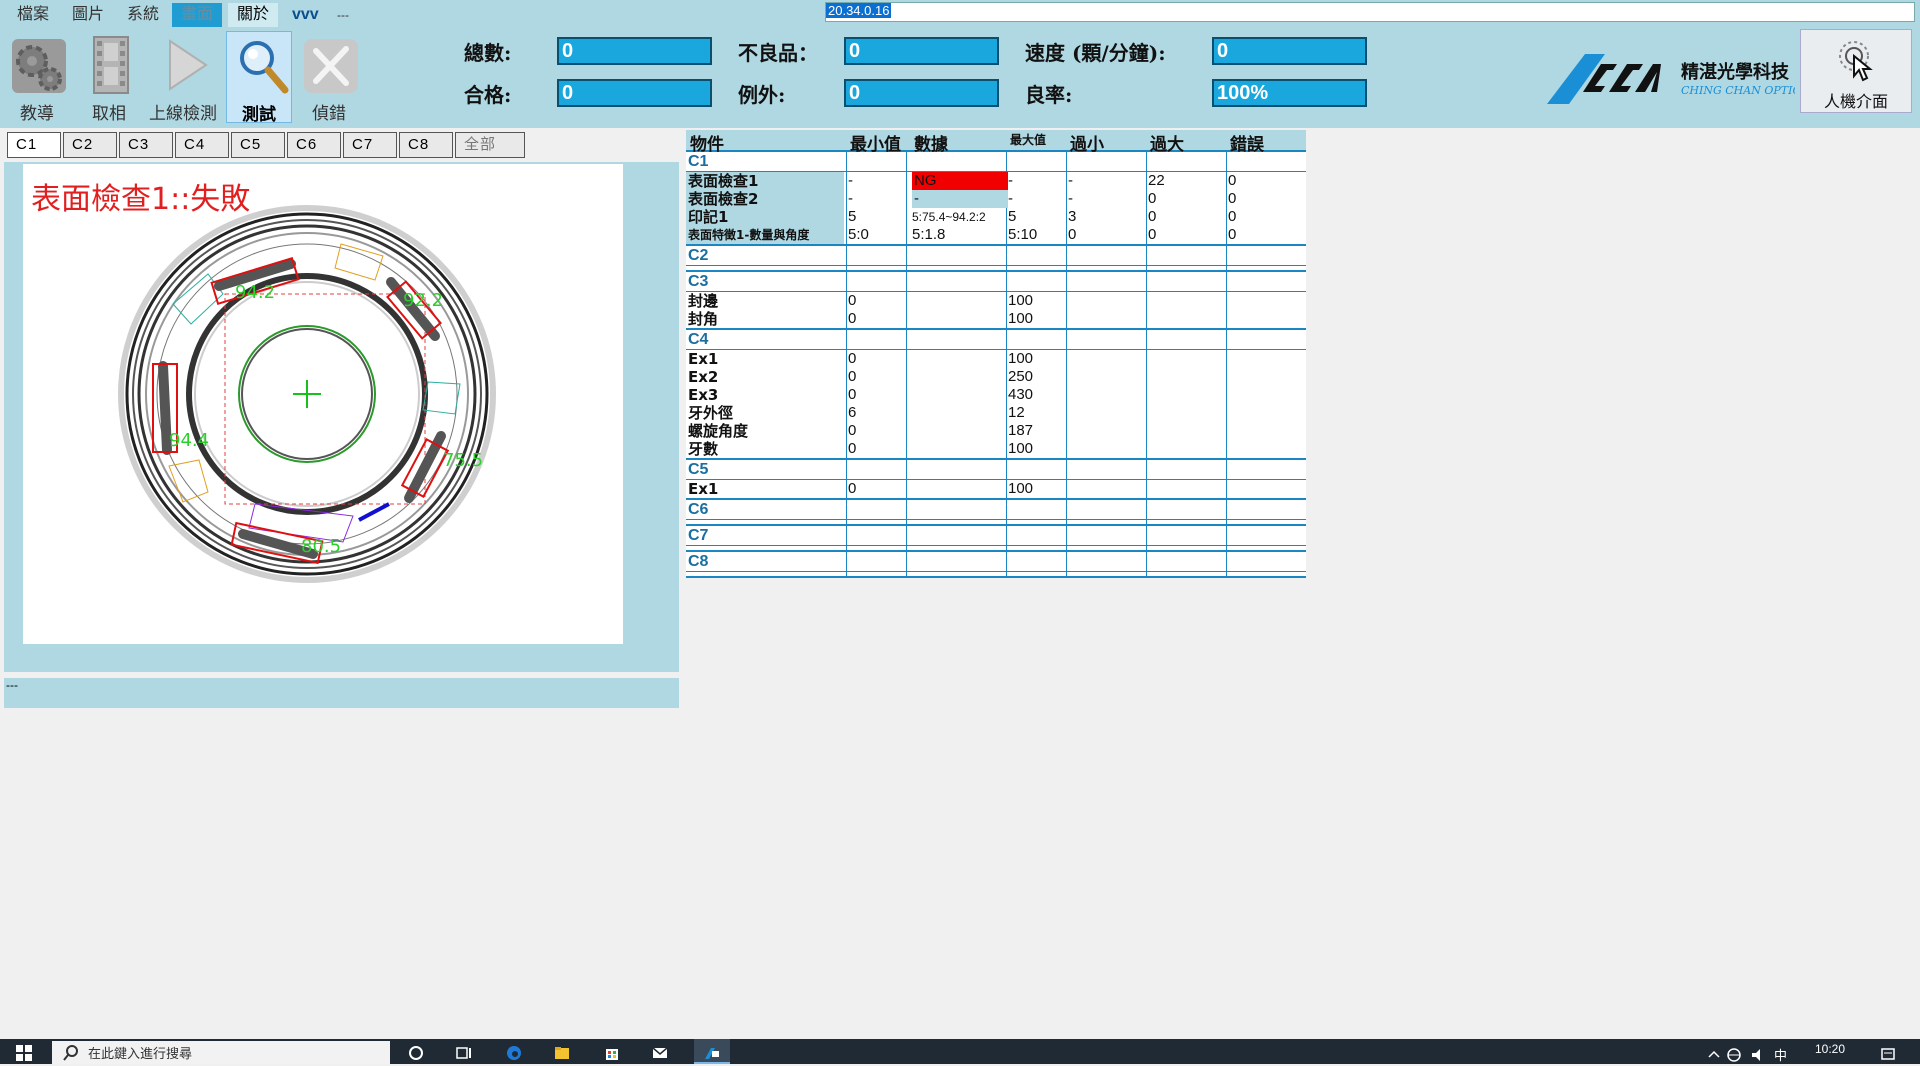 The image size is (1920, 1066). Describe the element at coordinates (1156, 180) in the screenshot. I see `cell-over: 22` at that location.